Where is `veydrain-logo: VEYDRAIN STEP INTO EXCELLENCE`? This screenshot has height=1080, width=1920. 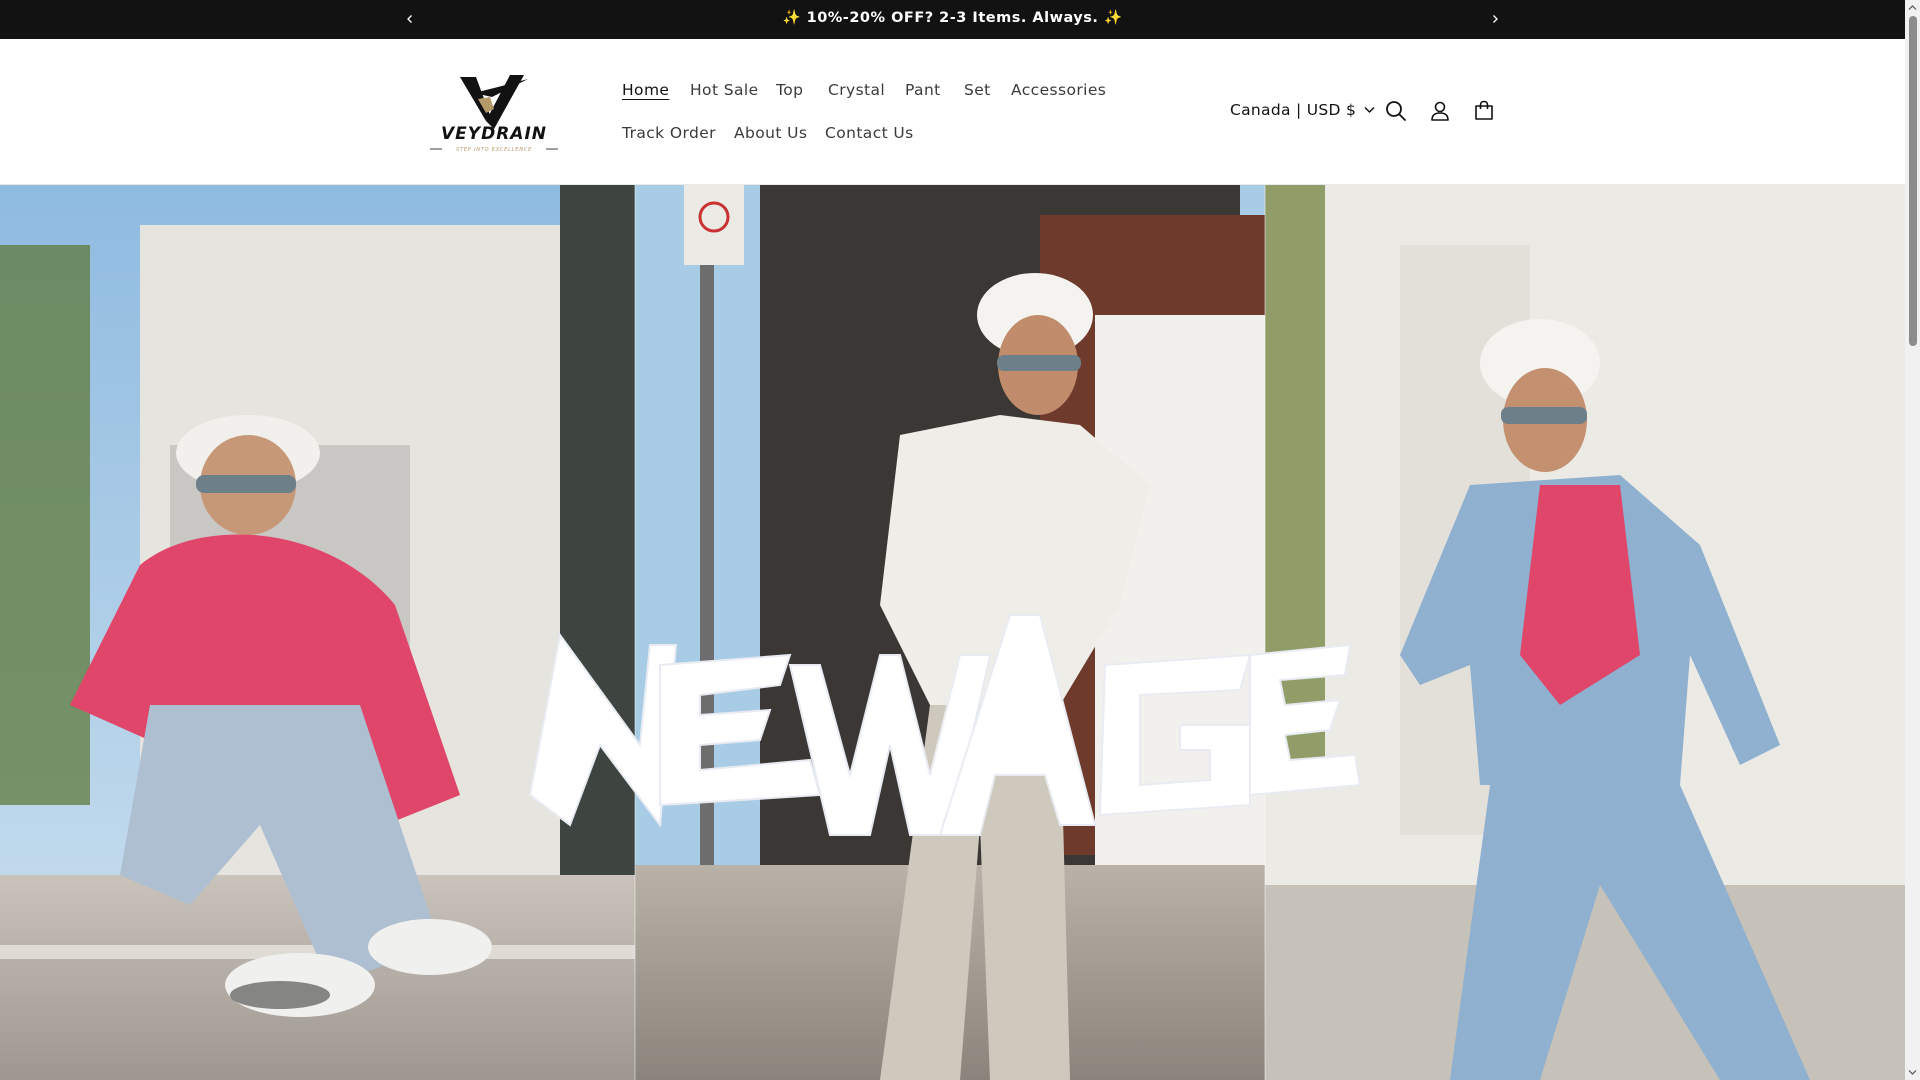 veydrain-logo: VEYDRAIN STEP INTO EXCELLENCE is located at coordinates (494, 114).